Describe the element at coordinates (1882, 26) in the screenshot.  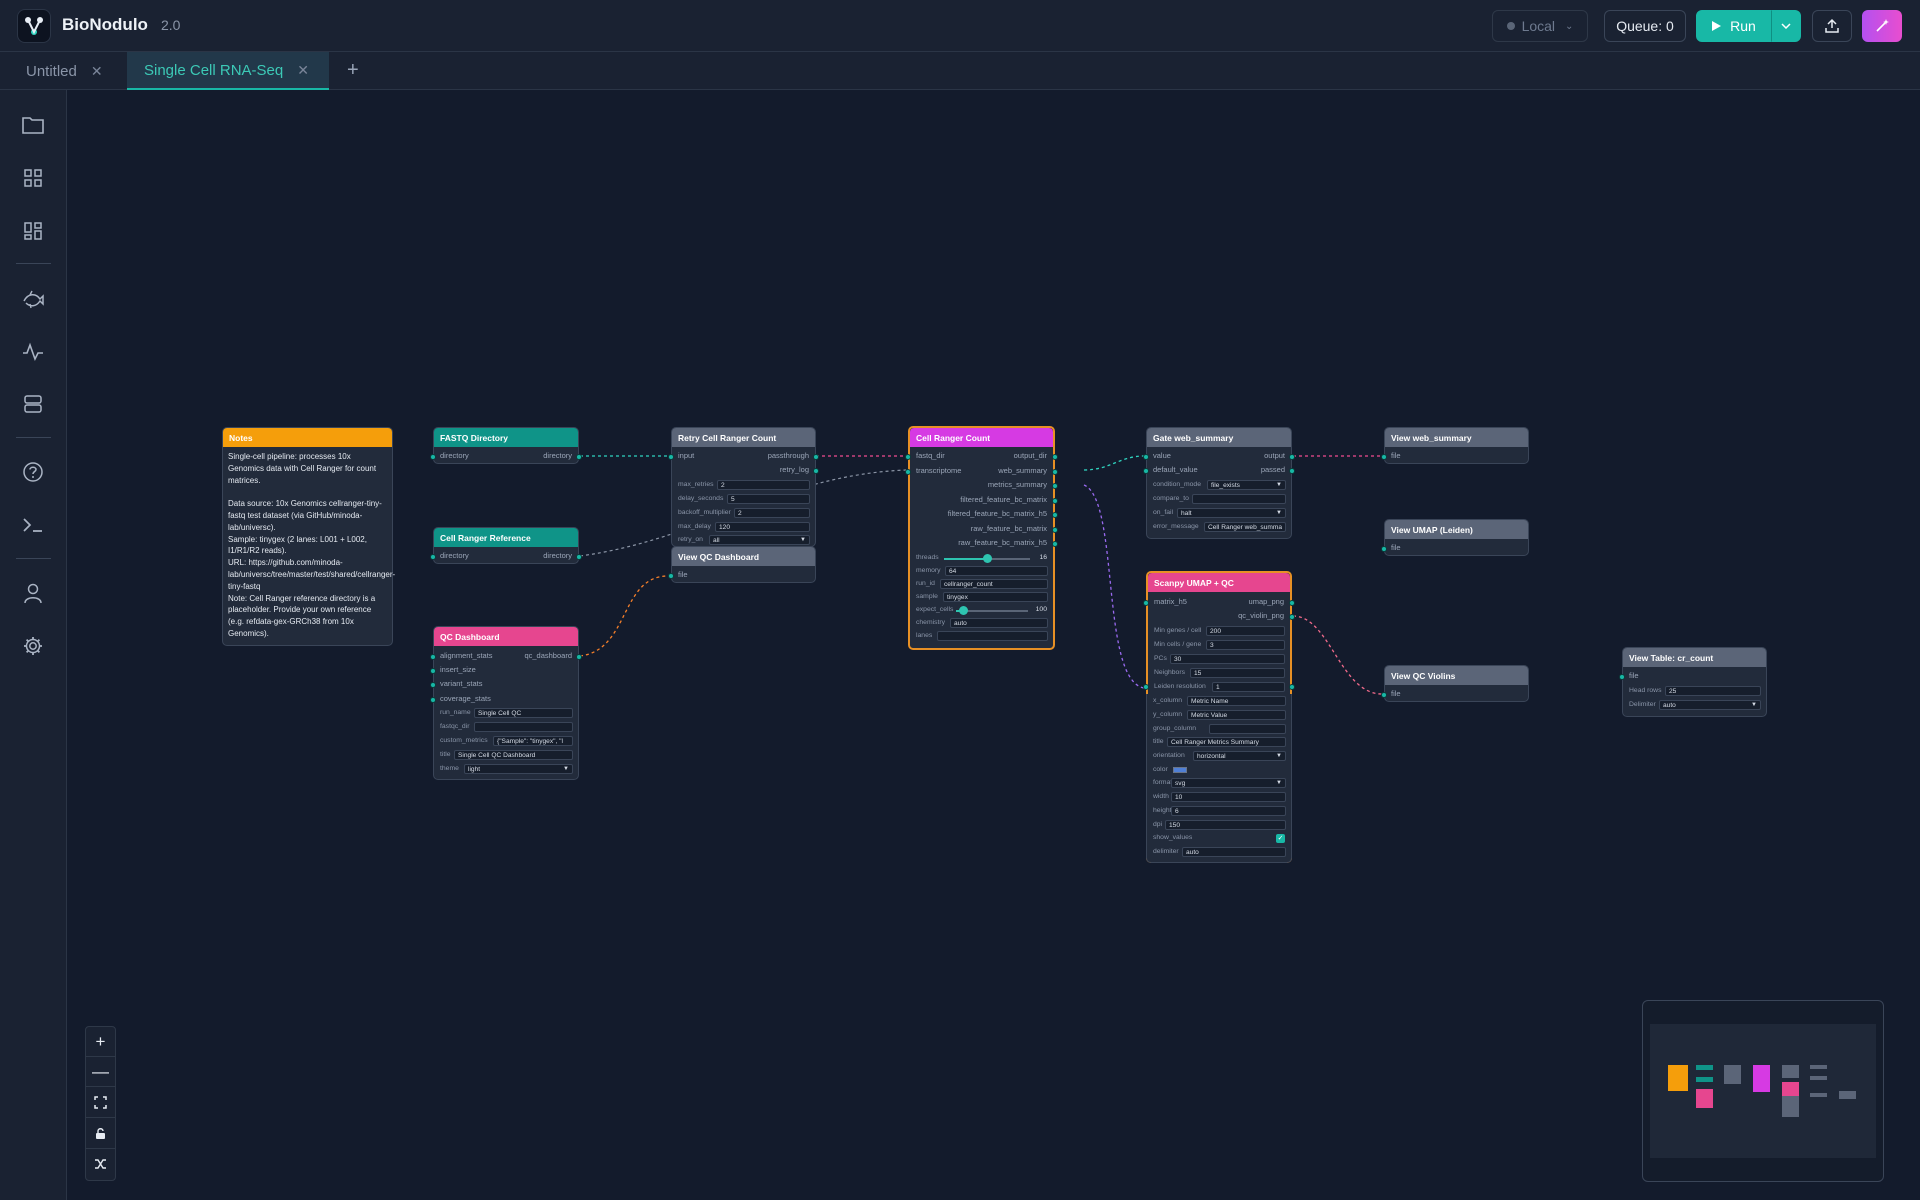
I see `ai-assistant-button` at that location.